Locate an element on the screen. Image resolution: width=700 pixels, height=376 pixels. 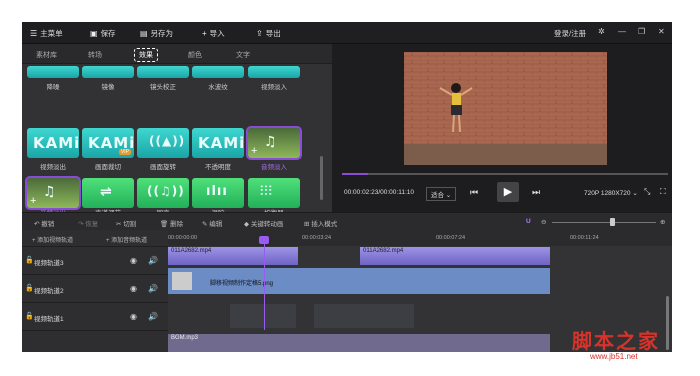
insert-mode-button: ⊞ 插入模式 is located at coordinates (320, 223).